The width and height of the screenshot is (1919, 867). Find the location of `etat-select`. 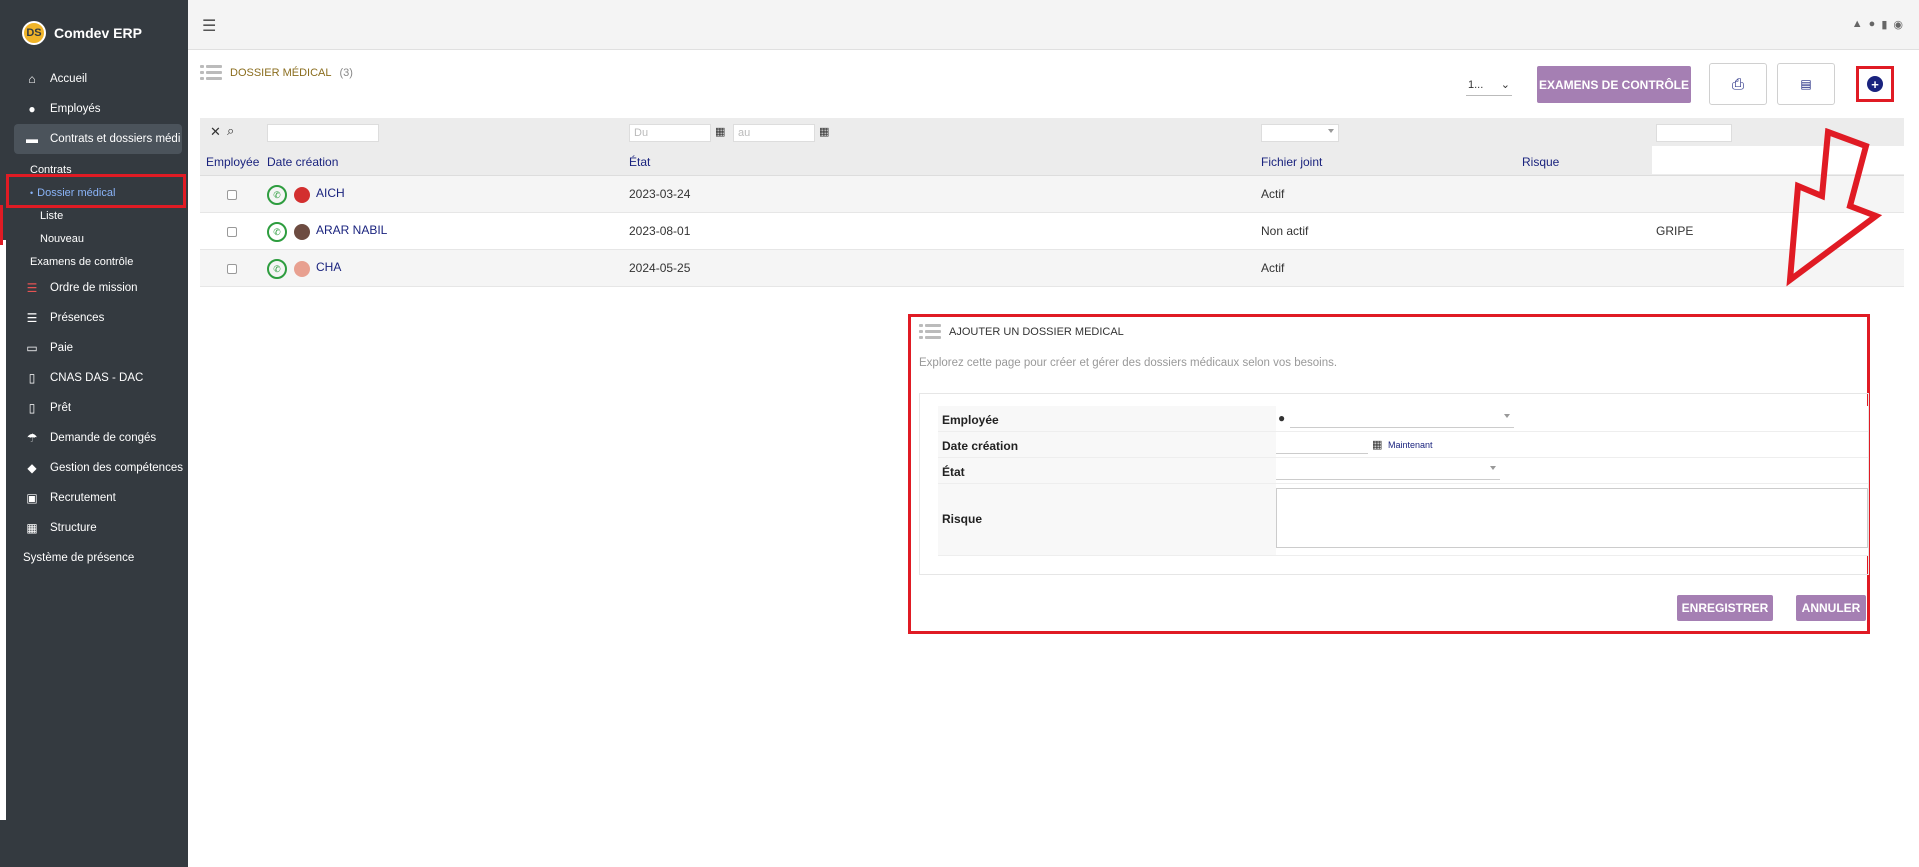

etat-select is located at coordinates (1388, 471).